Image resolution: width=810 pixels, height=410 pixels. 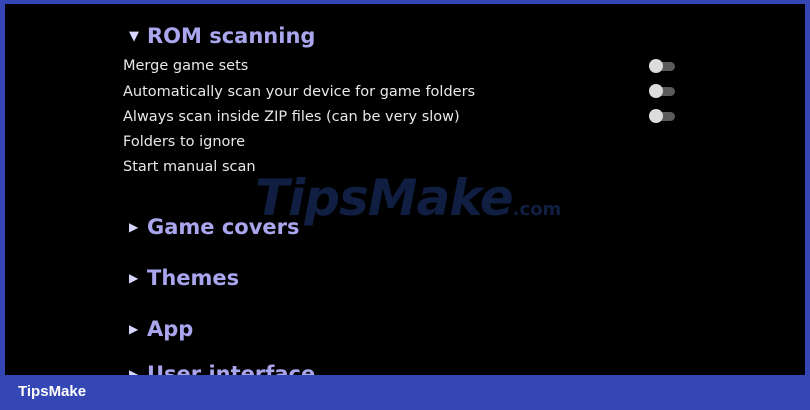 I want to click on section-title: App, so click(x=170, y=329).